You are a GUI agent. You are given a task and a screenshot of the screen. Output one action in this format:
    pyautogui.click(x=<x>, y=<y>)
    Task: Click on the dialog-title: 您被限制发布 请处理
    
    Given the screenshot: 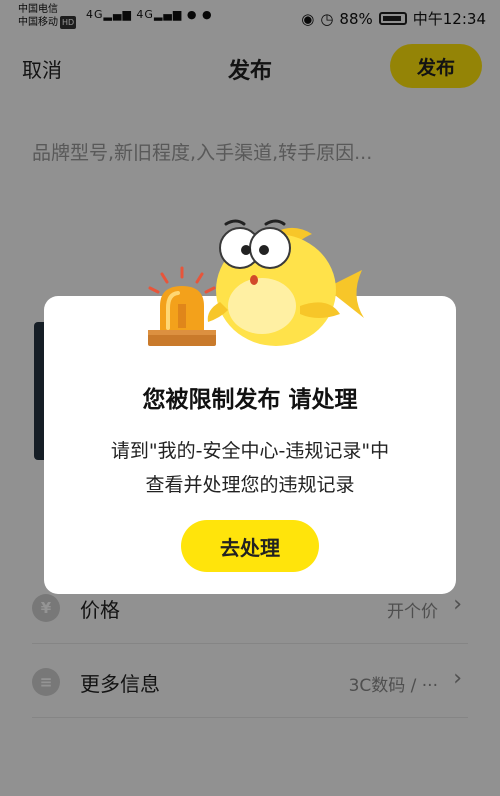 What is the action you would take?
    pyautogui.click(x=250, y=400)
    